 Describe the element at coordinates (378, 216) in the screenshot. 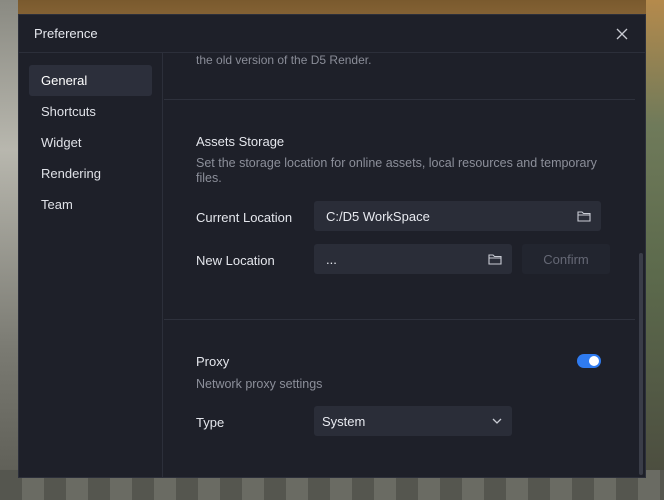

I see `current-location-value: C:/D5 WorkSpace` at that location.